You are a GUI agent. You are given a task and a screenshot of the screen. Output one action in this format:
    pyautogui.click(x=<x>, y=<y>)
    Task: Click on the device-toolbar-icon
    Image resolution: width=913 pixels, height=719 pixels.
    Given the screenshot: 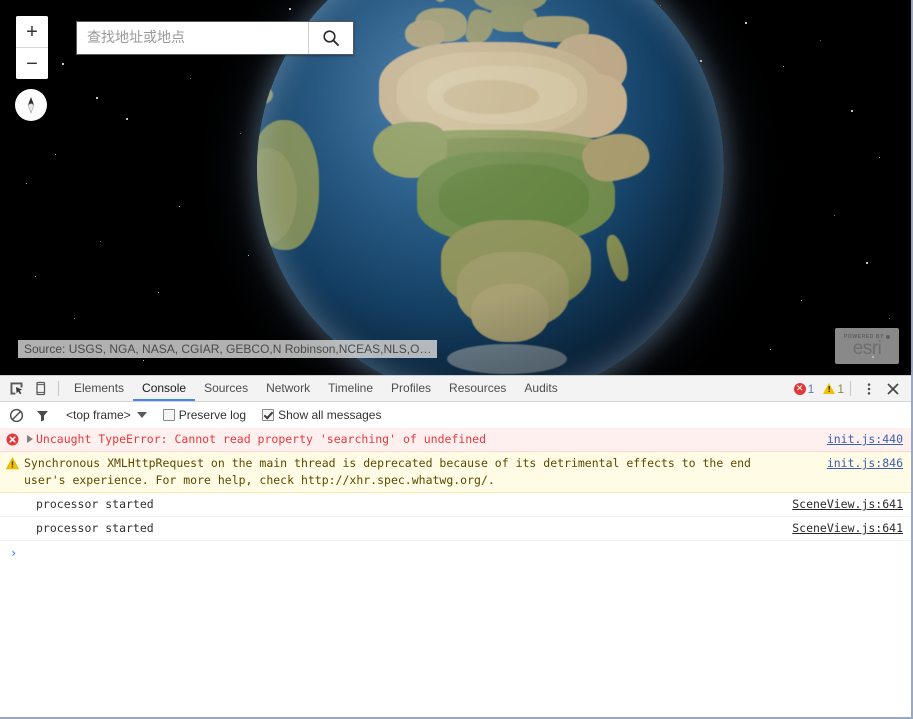 What is the action you would take?
    pyautogui.click(x=40, y=388)
    